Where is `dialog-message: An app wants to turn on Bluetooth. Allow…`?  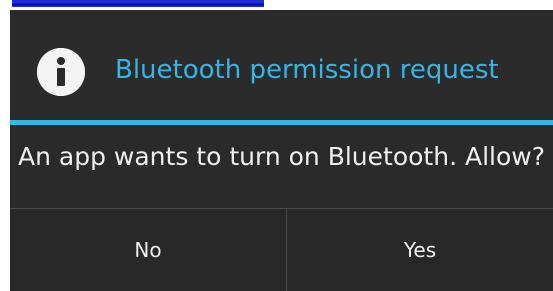
dialog-message: An app wants to turn on Bluetooth. Allow… is located at coordinates (281, 156).